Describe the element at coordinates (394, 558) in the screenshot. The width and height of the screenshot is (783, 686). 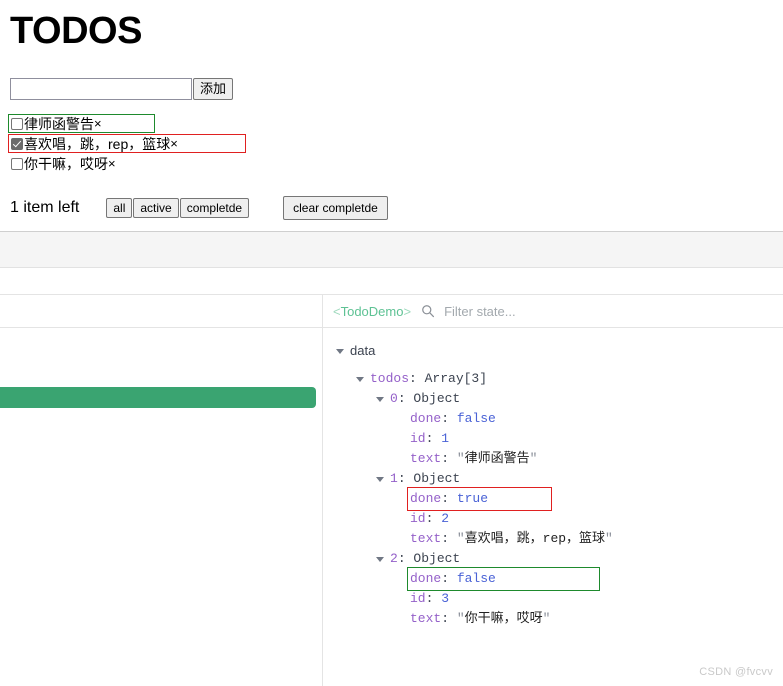
I see `tree-key-index: 2` at that location.